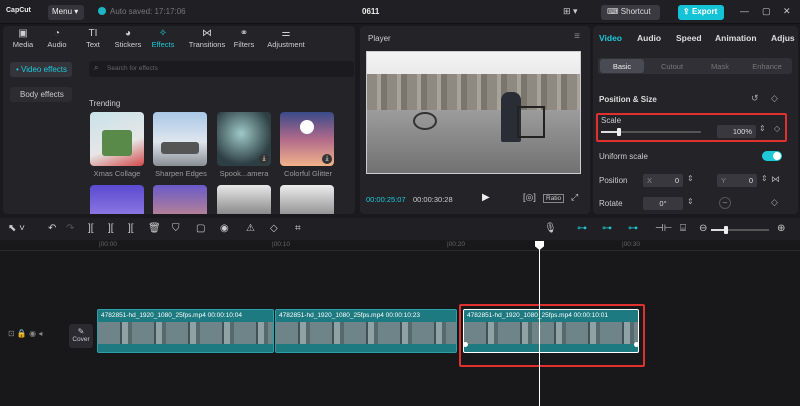 The height and width of the screenshot is (406, 800). I want to click on close-icon: ✕, so click(787, 11).